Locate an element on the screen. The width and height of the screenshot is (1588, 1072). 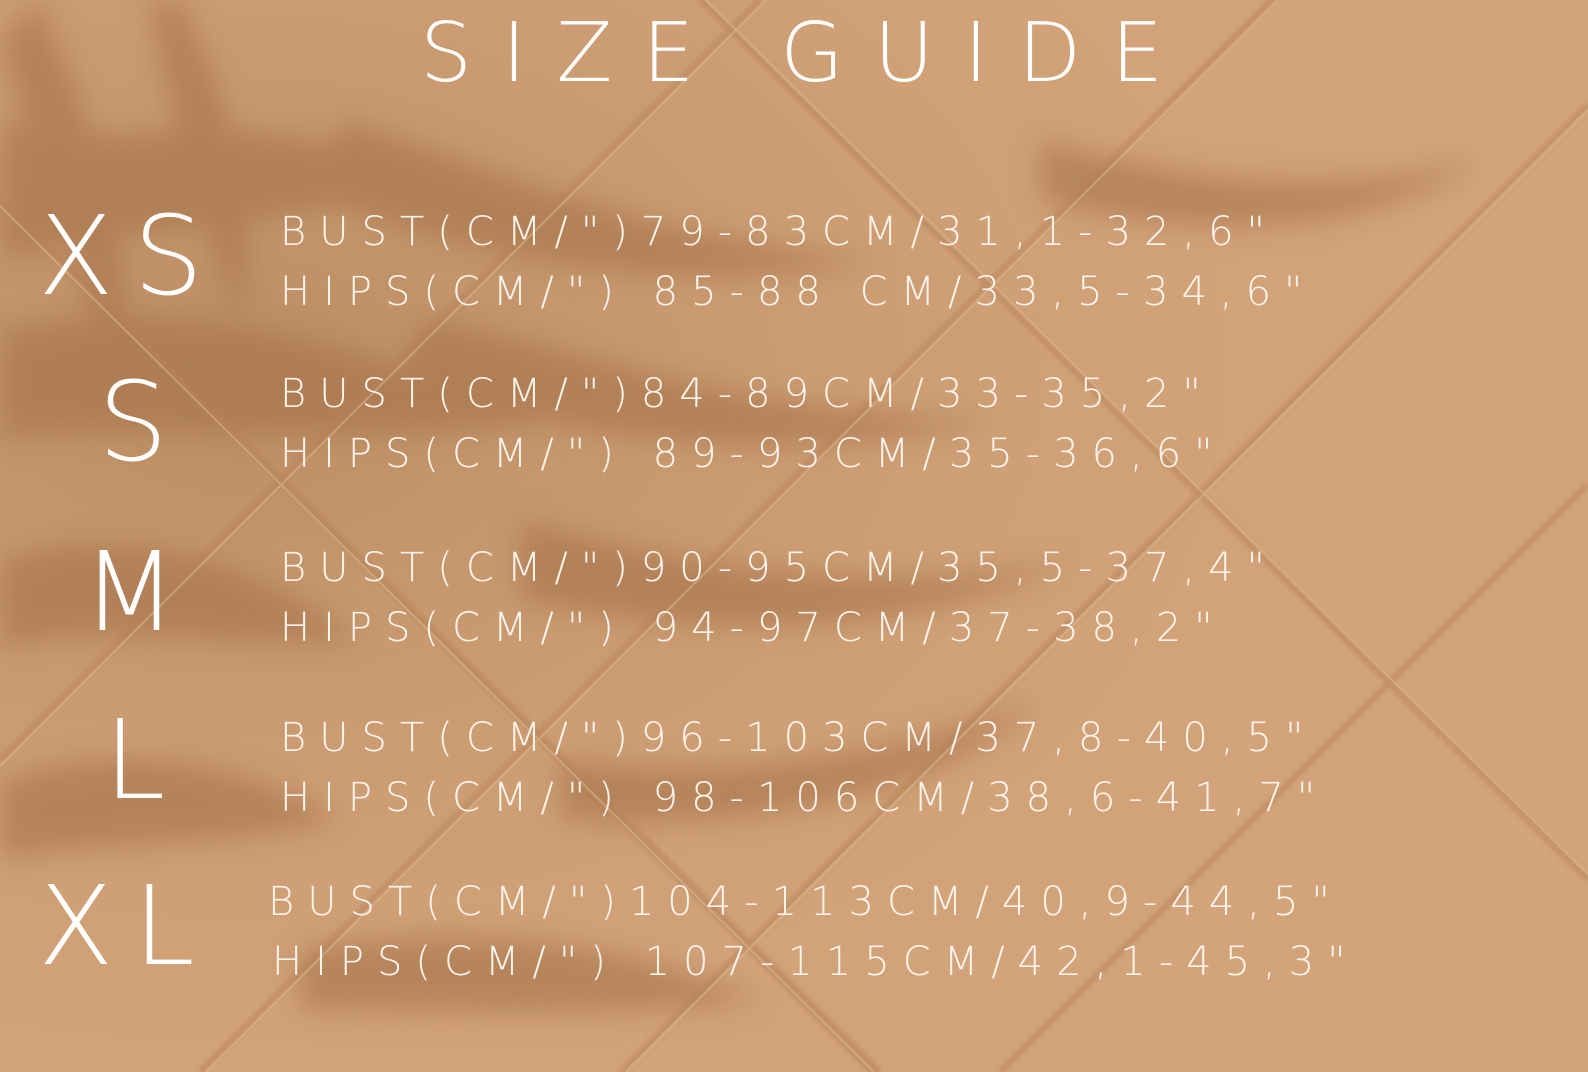
hips-measure-xs: HIPS(CM/") 85-88 CM/33,5-34,6" is located at coordinates (798, 292).